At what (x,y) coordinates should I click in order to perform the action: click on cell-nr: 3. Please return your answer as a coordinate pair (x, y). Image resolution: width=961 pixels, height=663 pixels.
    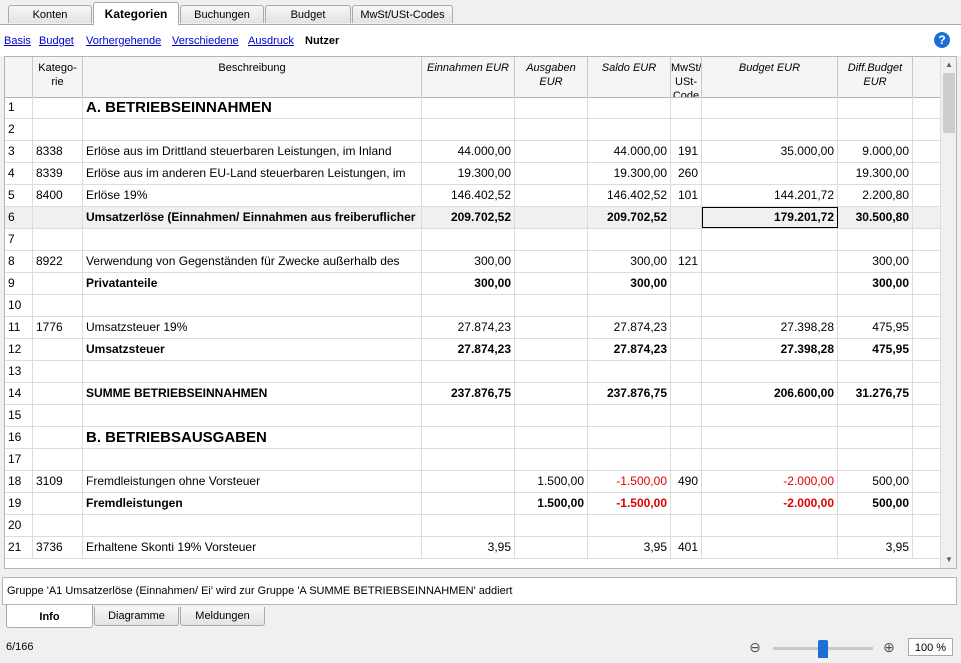
    Looking at the image, I should click on (19, 151).